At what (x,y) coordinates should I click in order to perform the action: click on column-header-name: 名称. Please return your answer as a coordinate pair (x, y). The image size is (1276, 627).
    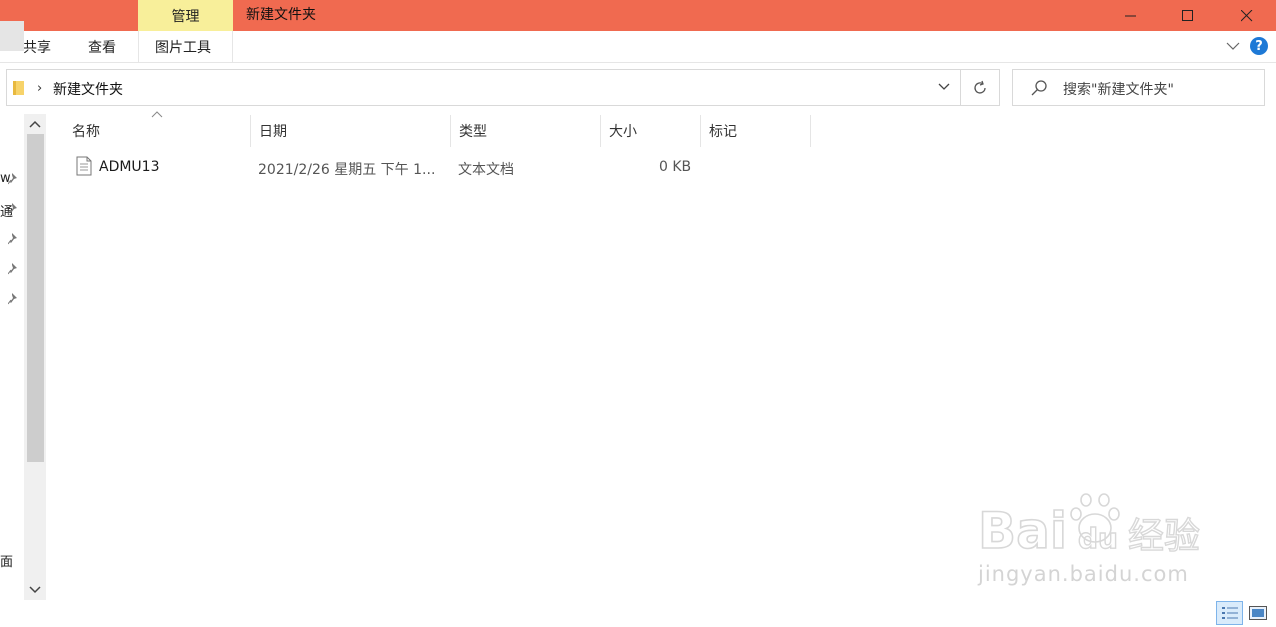
    Looking at the image, I should click on (157, 131).